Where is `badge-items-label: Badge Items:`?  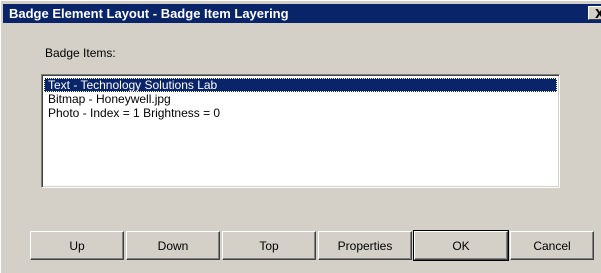 badge-items-label: Badge Items: is located at coordinates (80, 53).